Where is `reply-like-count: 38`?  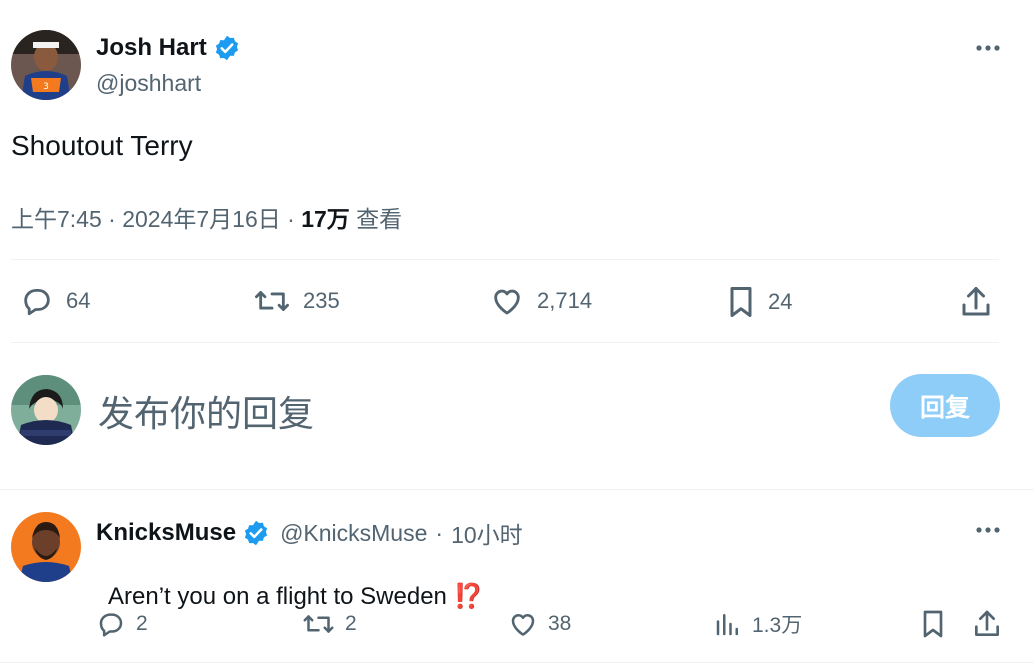 reply-like-count: 38 is located at coordinates (560, 623).